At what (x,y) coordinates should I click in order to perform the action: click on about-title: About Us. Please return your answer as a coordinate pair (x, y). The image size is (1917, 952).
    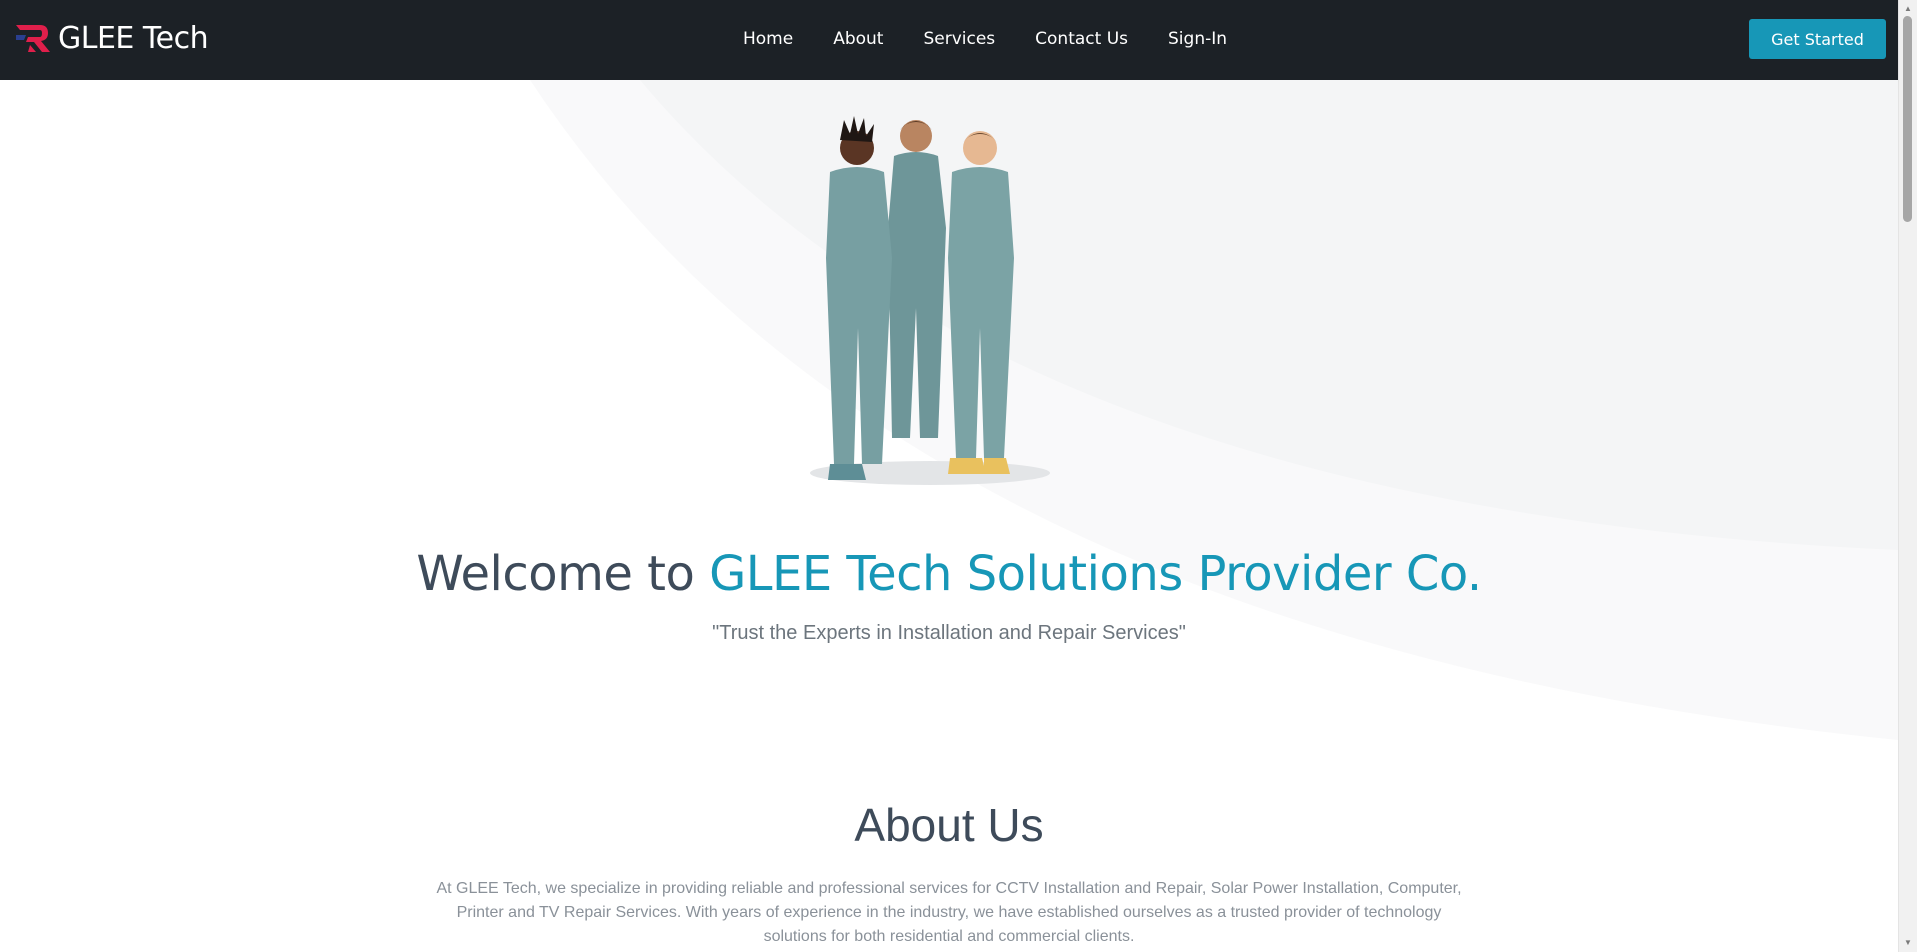
    Looking at the image, I should click on (949, 825).